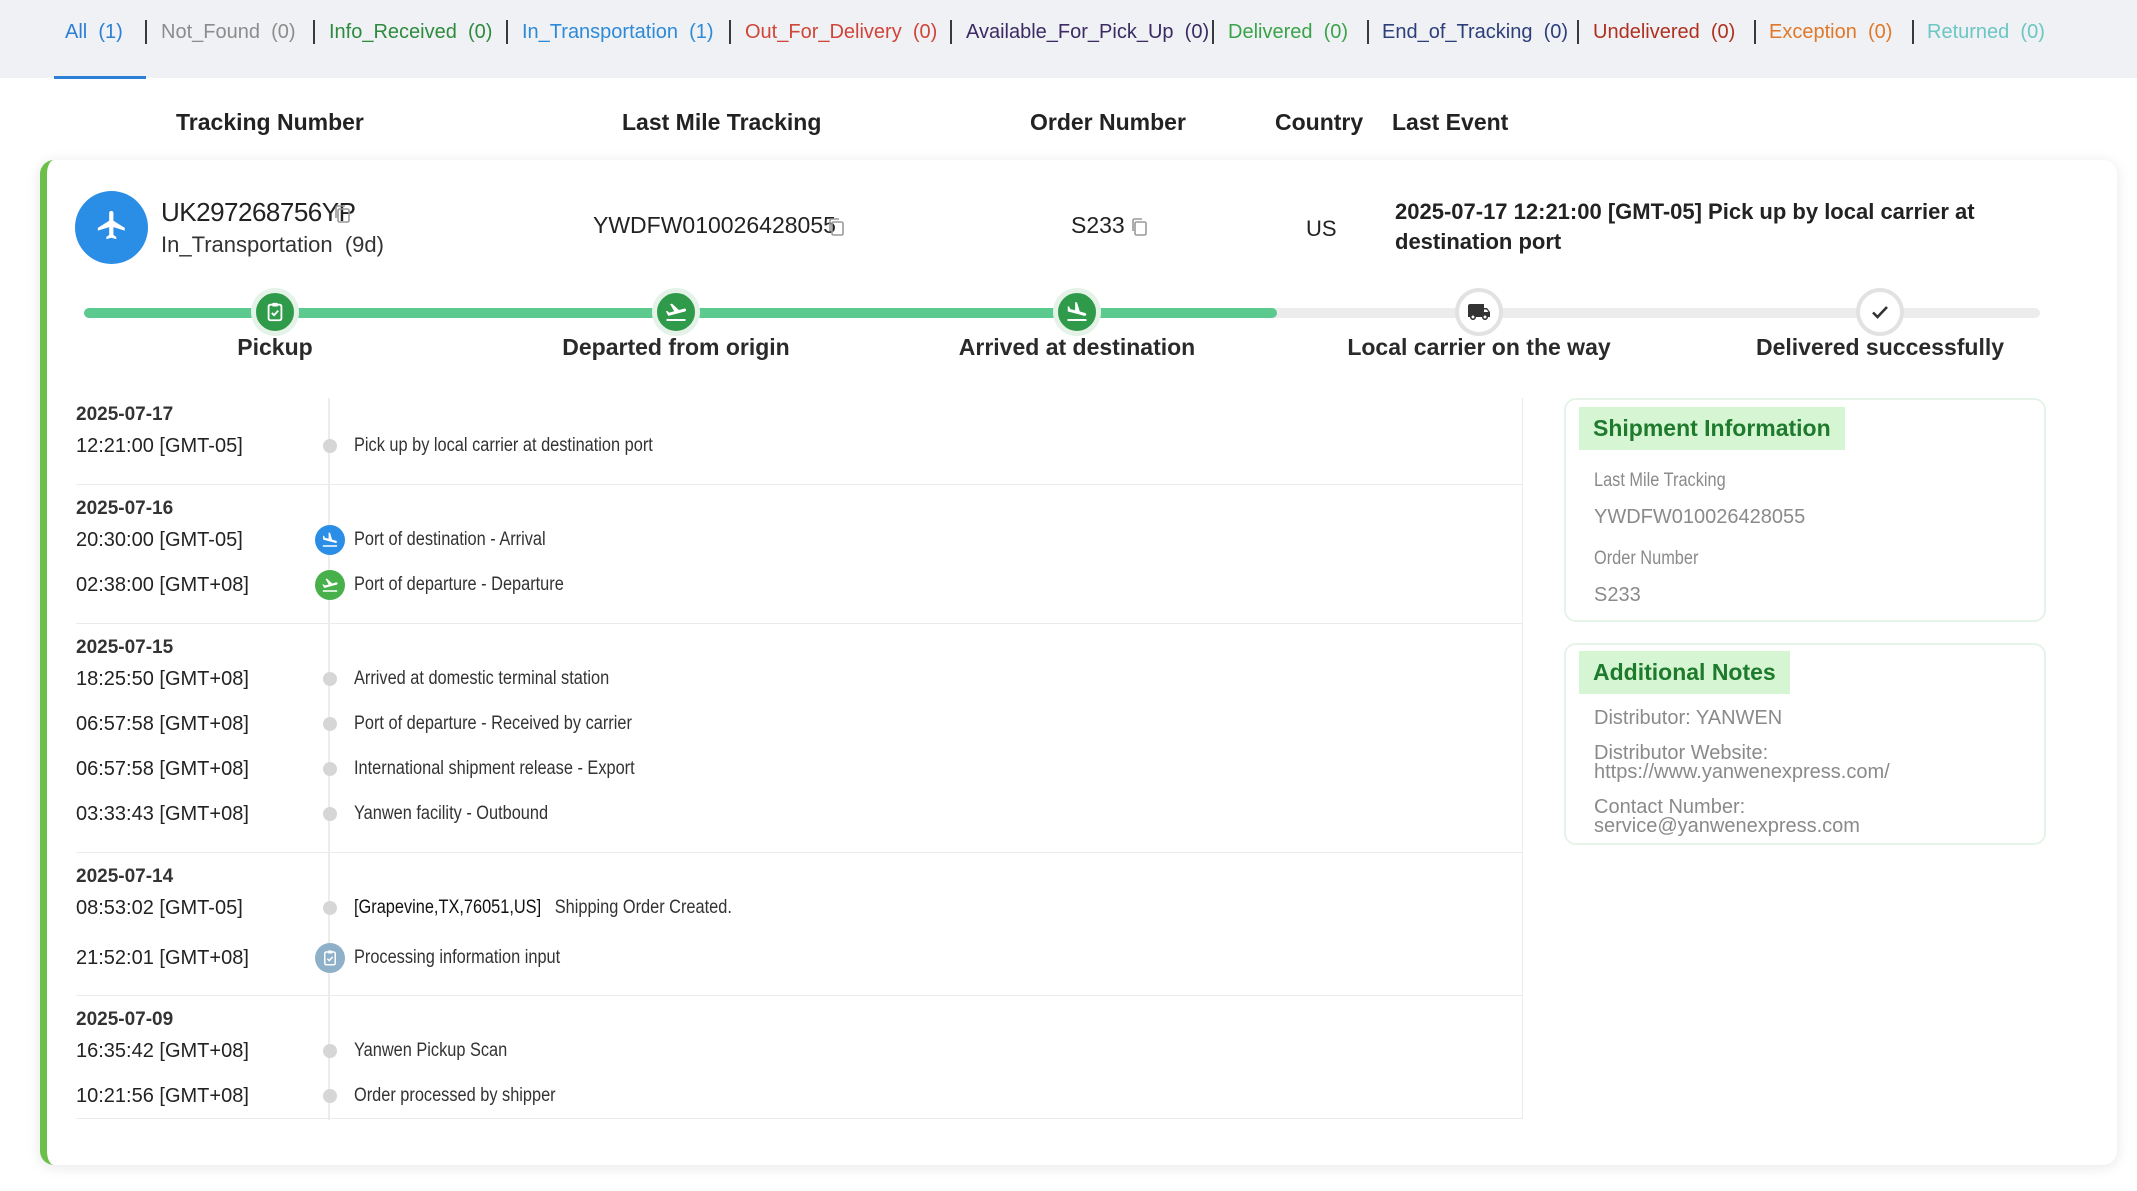  I want to click on distributor-website-link: https://www.yanwenexpress.com/, so click(1742, 772).